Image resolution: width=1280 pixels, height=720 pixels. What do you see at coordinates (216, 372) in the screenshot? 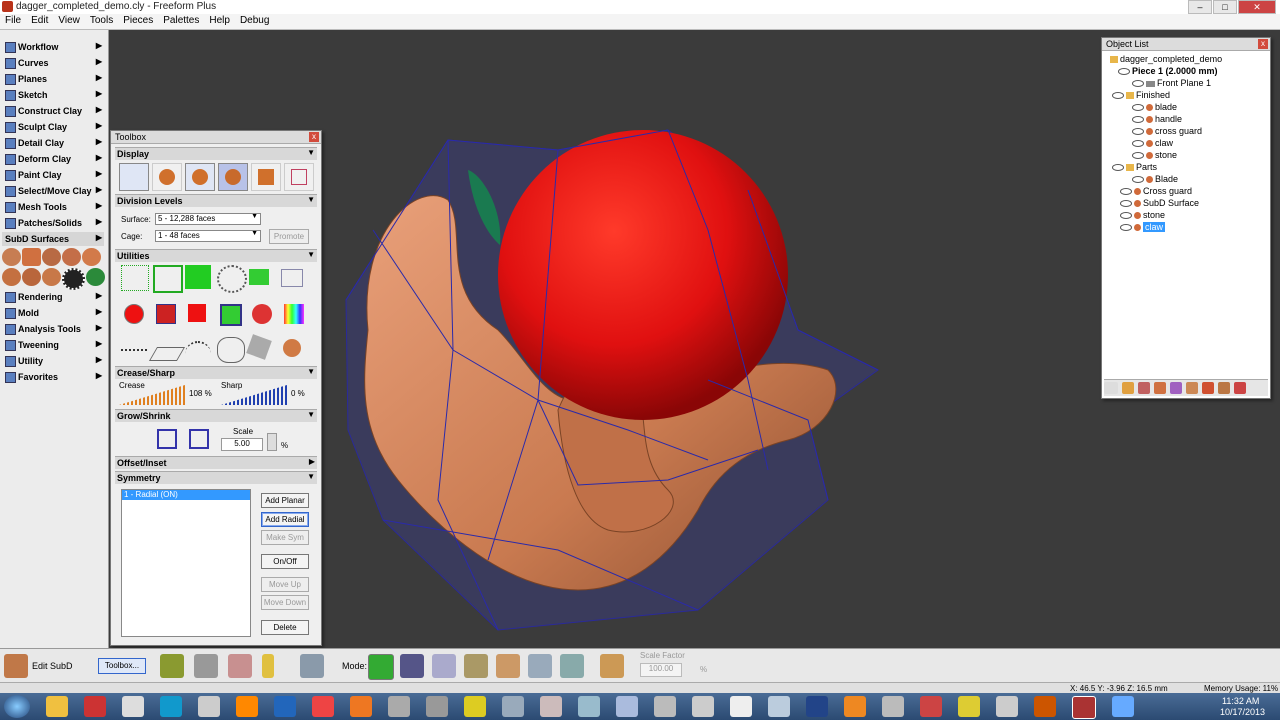
I see `section-crease-sharp: Crease/Sharp ▼` at bounding box center [216, 372].